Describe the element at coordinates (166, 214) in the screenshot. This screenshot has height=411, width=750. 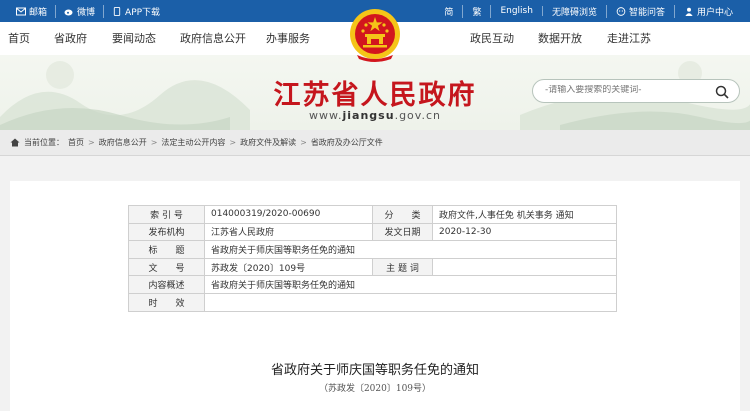
I see `index-label: 索 引 号` at that location.